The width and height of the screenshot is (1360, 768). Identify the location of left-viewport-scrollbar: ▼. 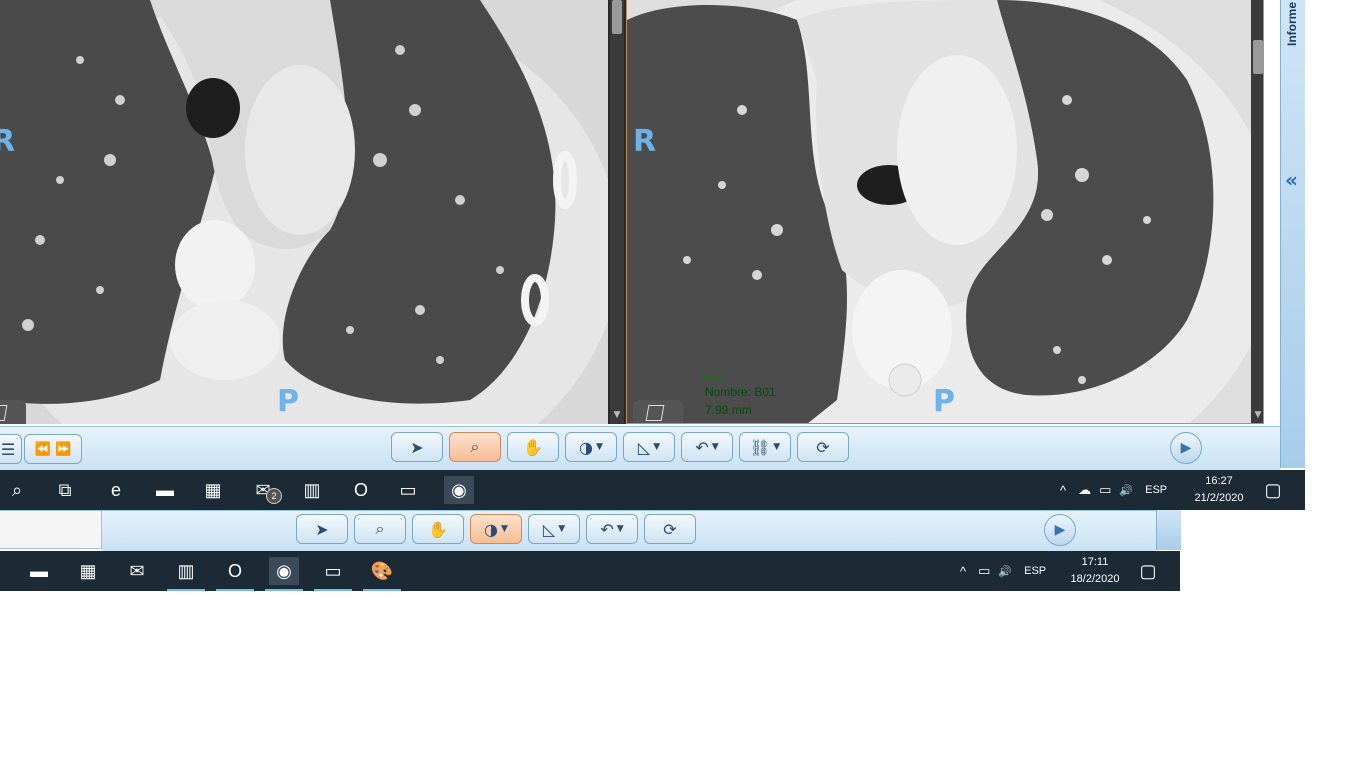
(617, 212).